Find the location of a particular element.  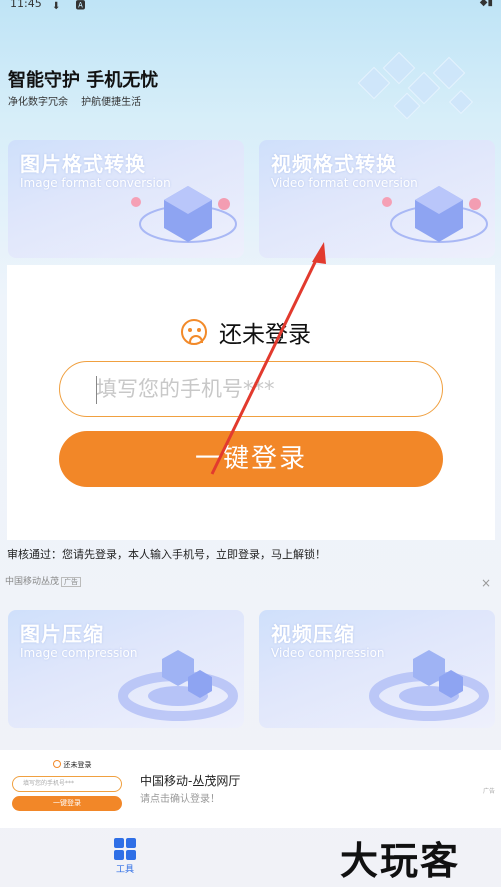

hero-subtitle: 净化数字冗余 护航便捷生活 is located at coordinates (75, 102).